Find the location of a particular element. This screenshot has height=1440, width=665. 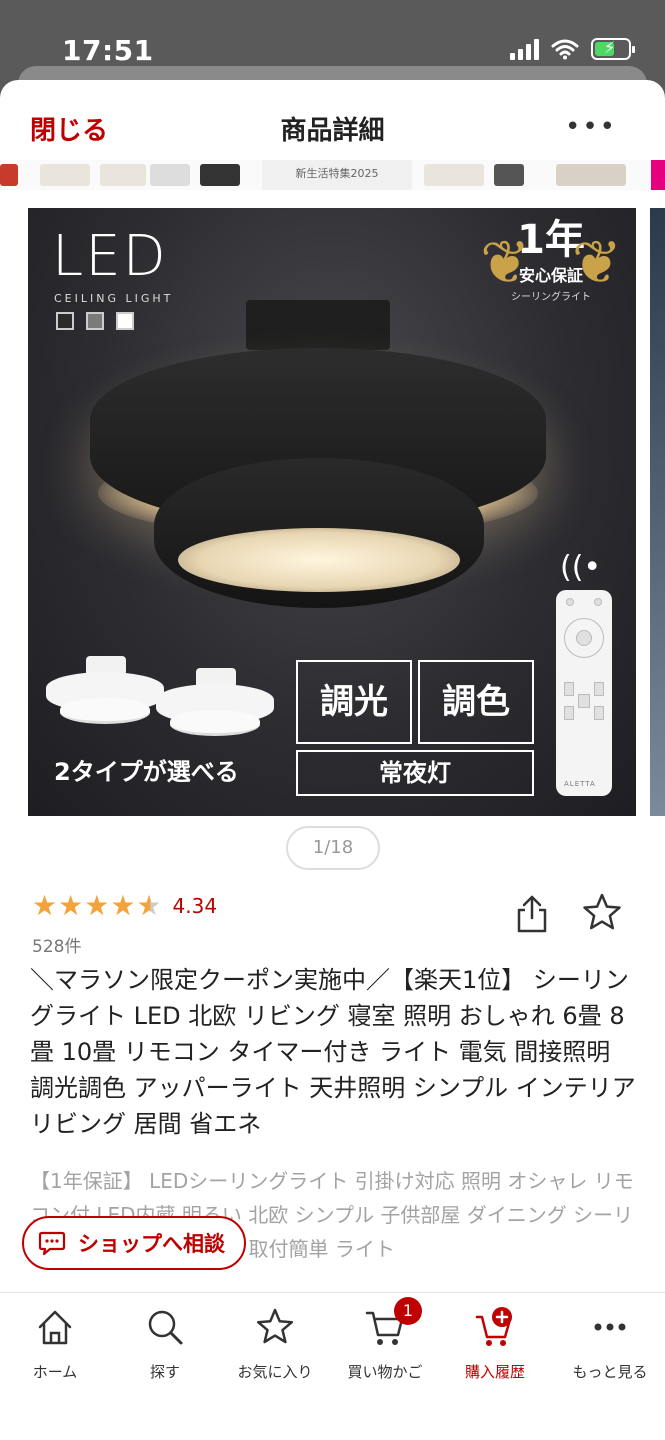

remote-control: ALETTA is located at coordinates (584, 693).